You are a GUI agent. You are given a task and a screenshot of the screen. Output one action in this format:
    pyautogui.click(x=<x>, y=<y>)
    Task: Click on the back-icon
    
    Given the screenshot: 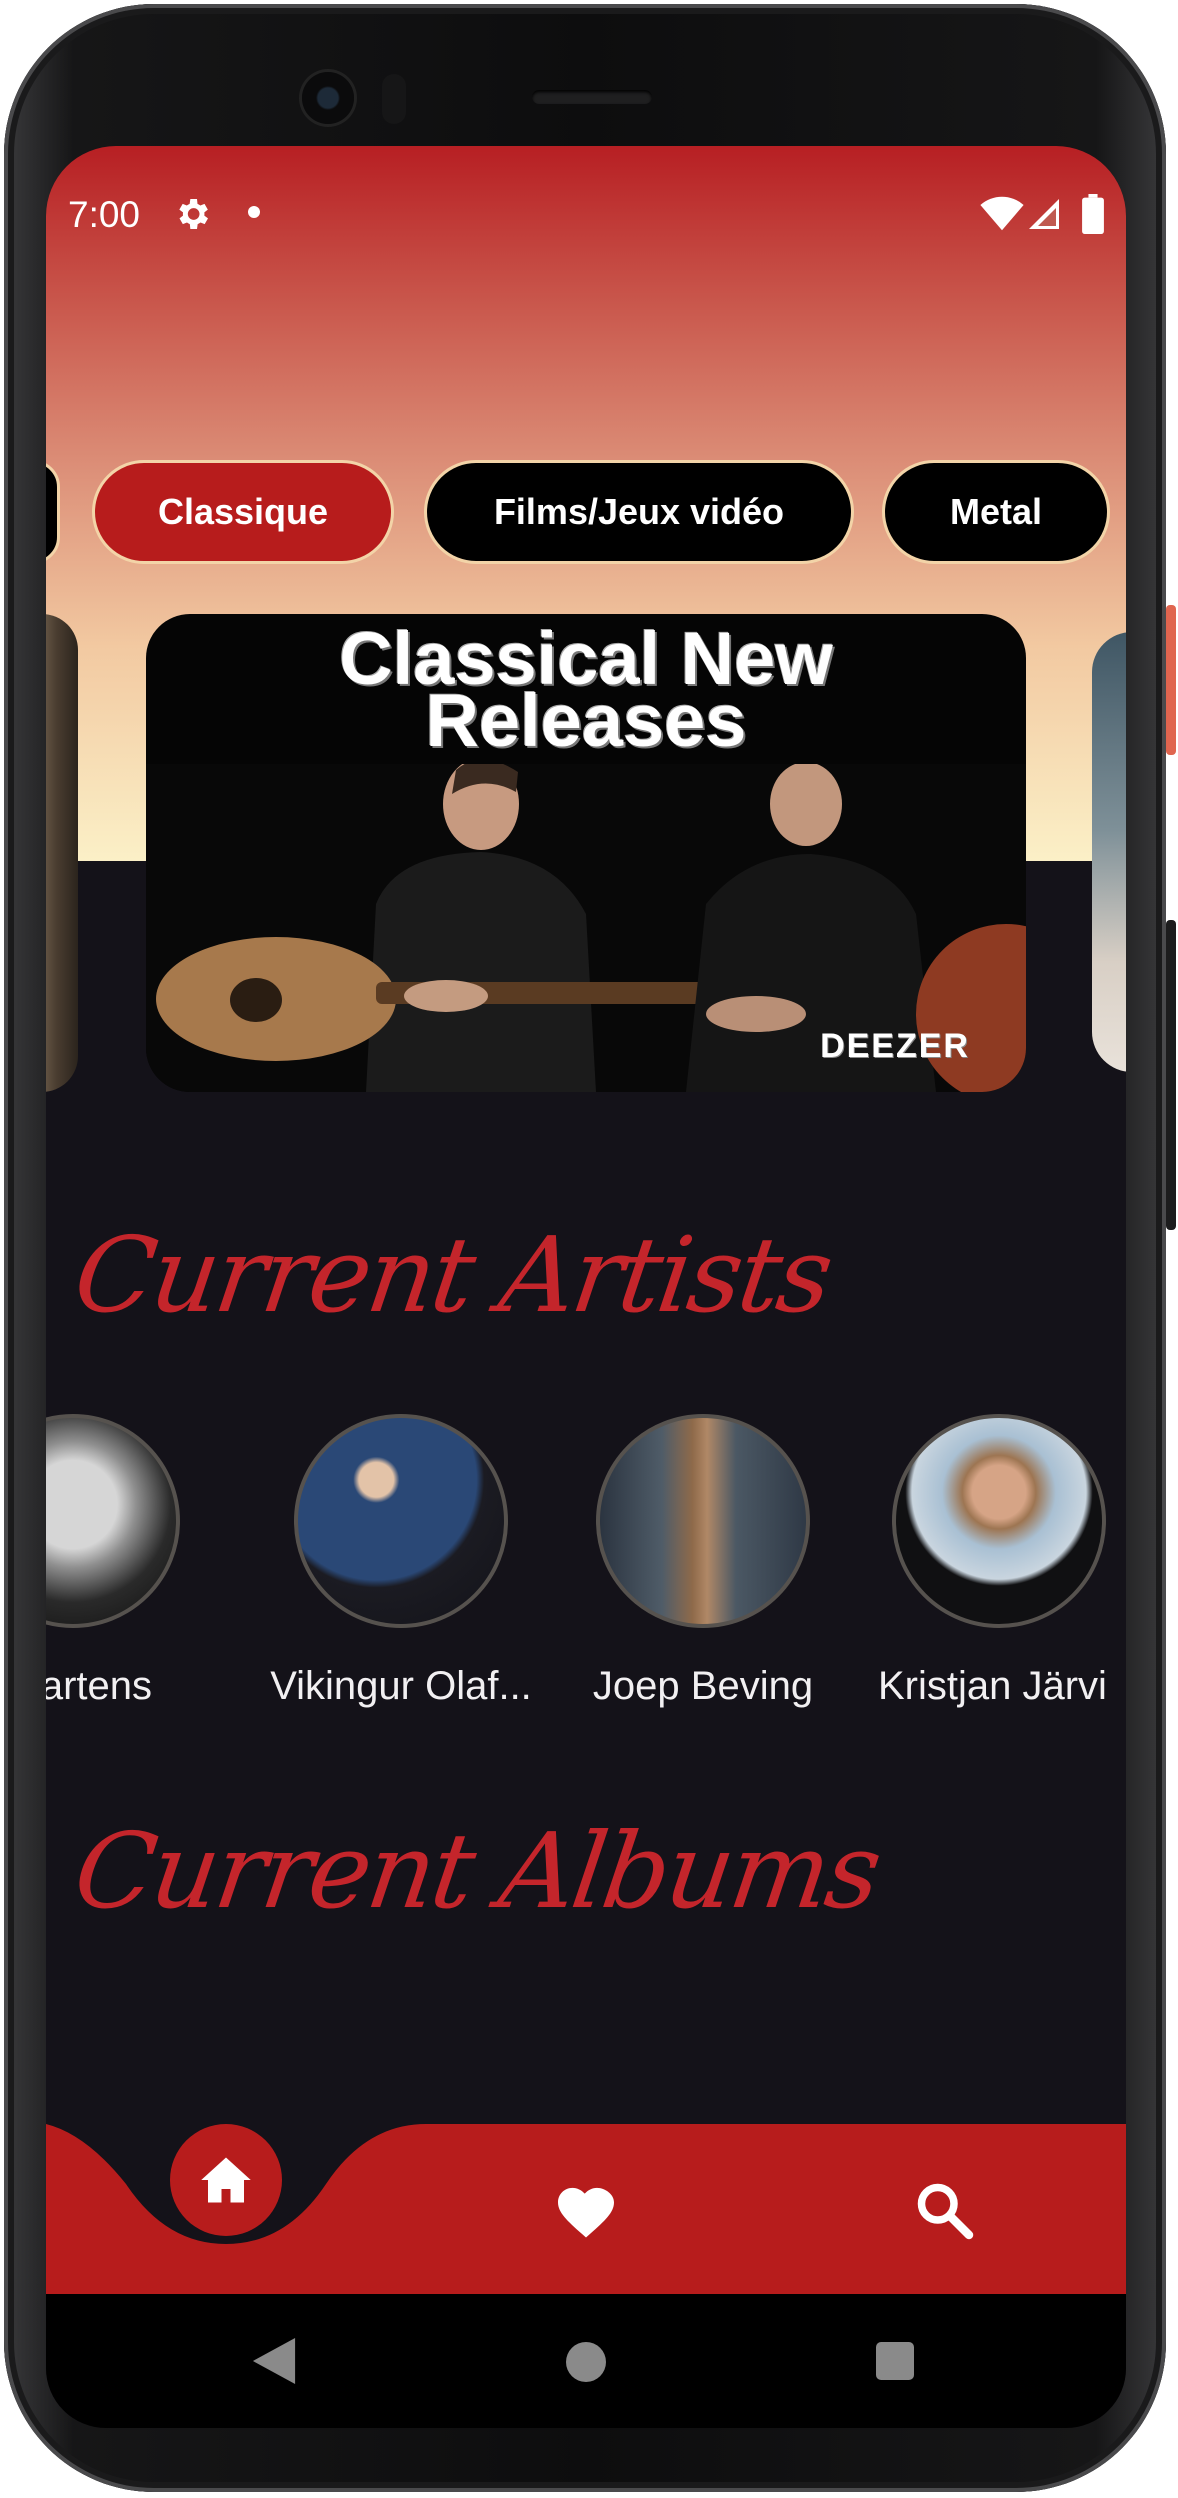 What is the action you would take?
    pyautogui.click(x=274, y=2361)
    